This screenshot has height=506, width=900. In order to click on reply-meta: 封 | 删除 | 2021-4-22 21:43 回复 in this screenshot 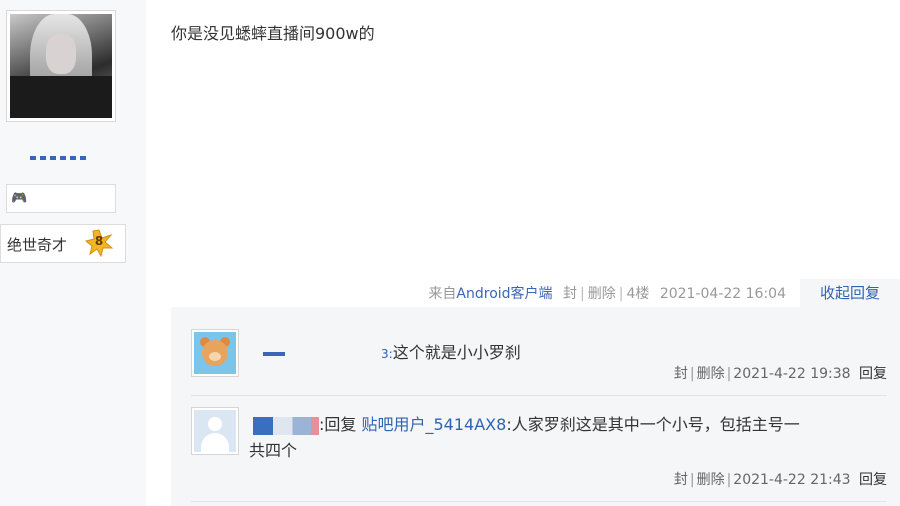, I will do `click(780, 480)`.